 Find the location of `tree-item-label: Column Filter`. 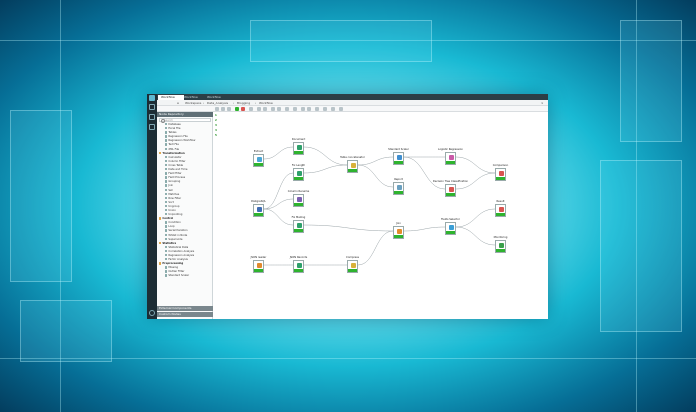

tree-item-label: Column Filter is located at coordinates (177, 162).